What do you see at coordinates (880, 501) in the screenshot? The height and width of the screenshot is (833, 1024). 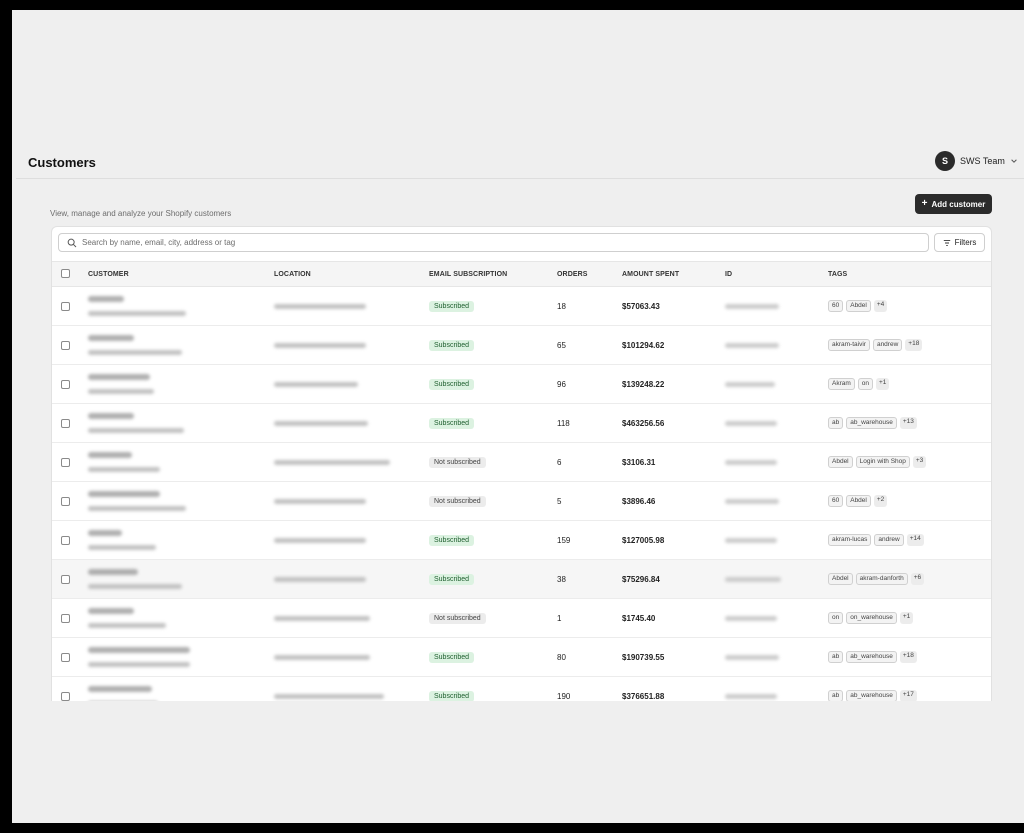 I see `more-tags-count: +2` at bounding box center [880, 501].